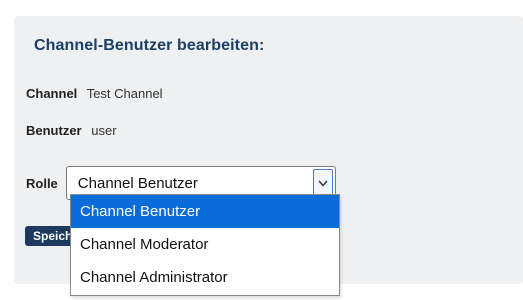 This screenshot has width=523, height=300. I want to click on role-select-value: Channel Benutzer, so click(137, 183).